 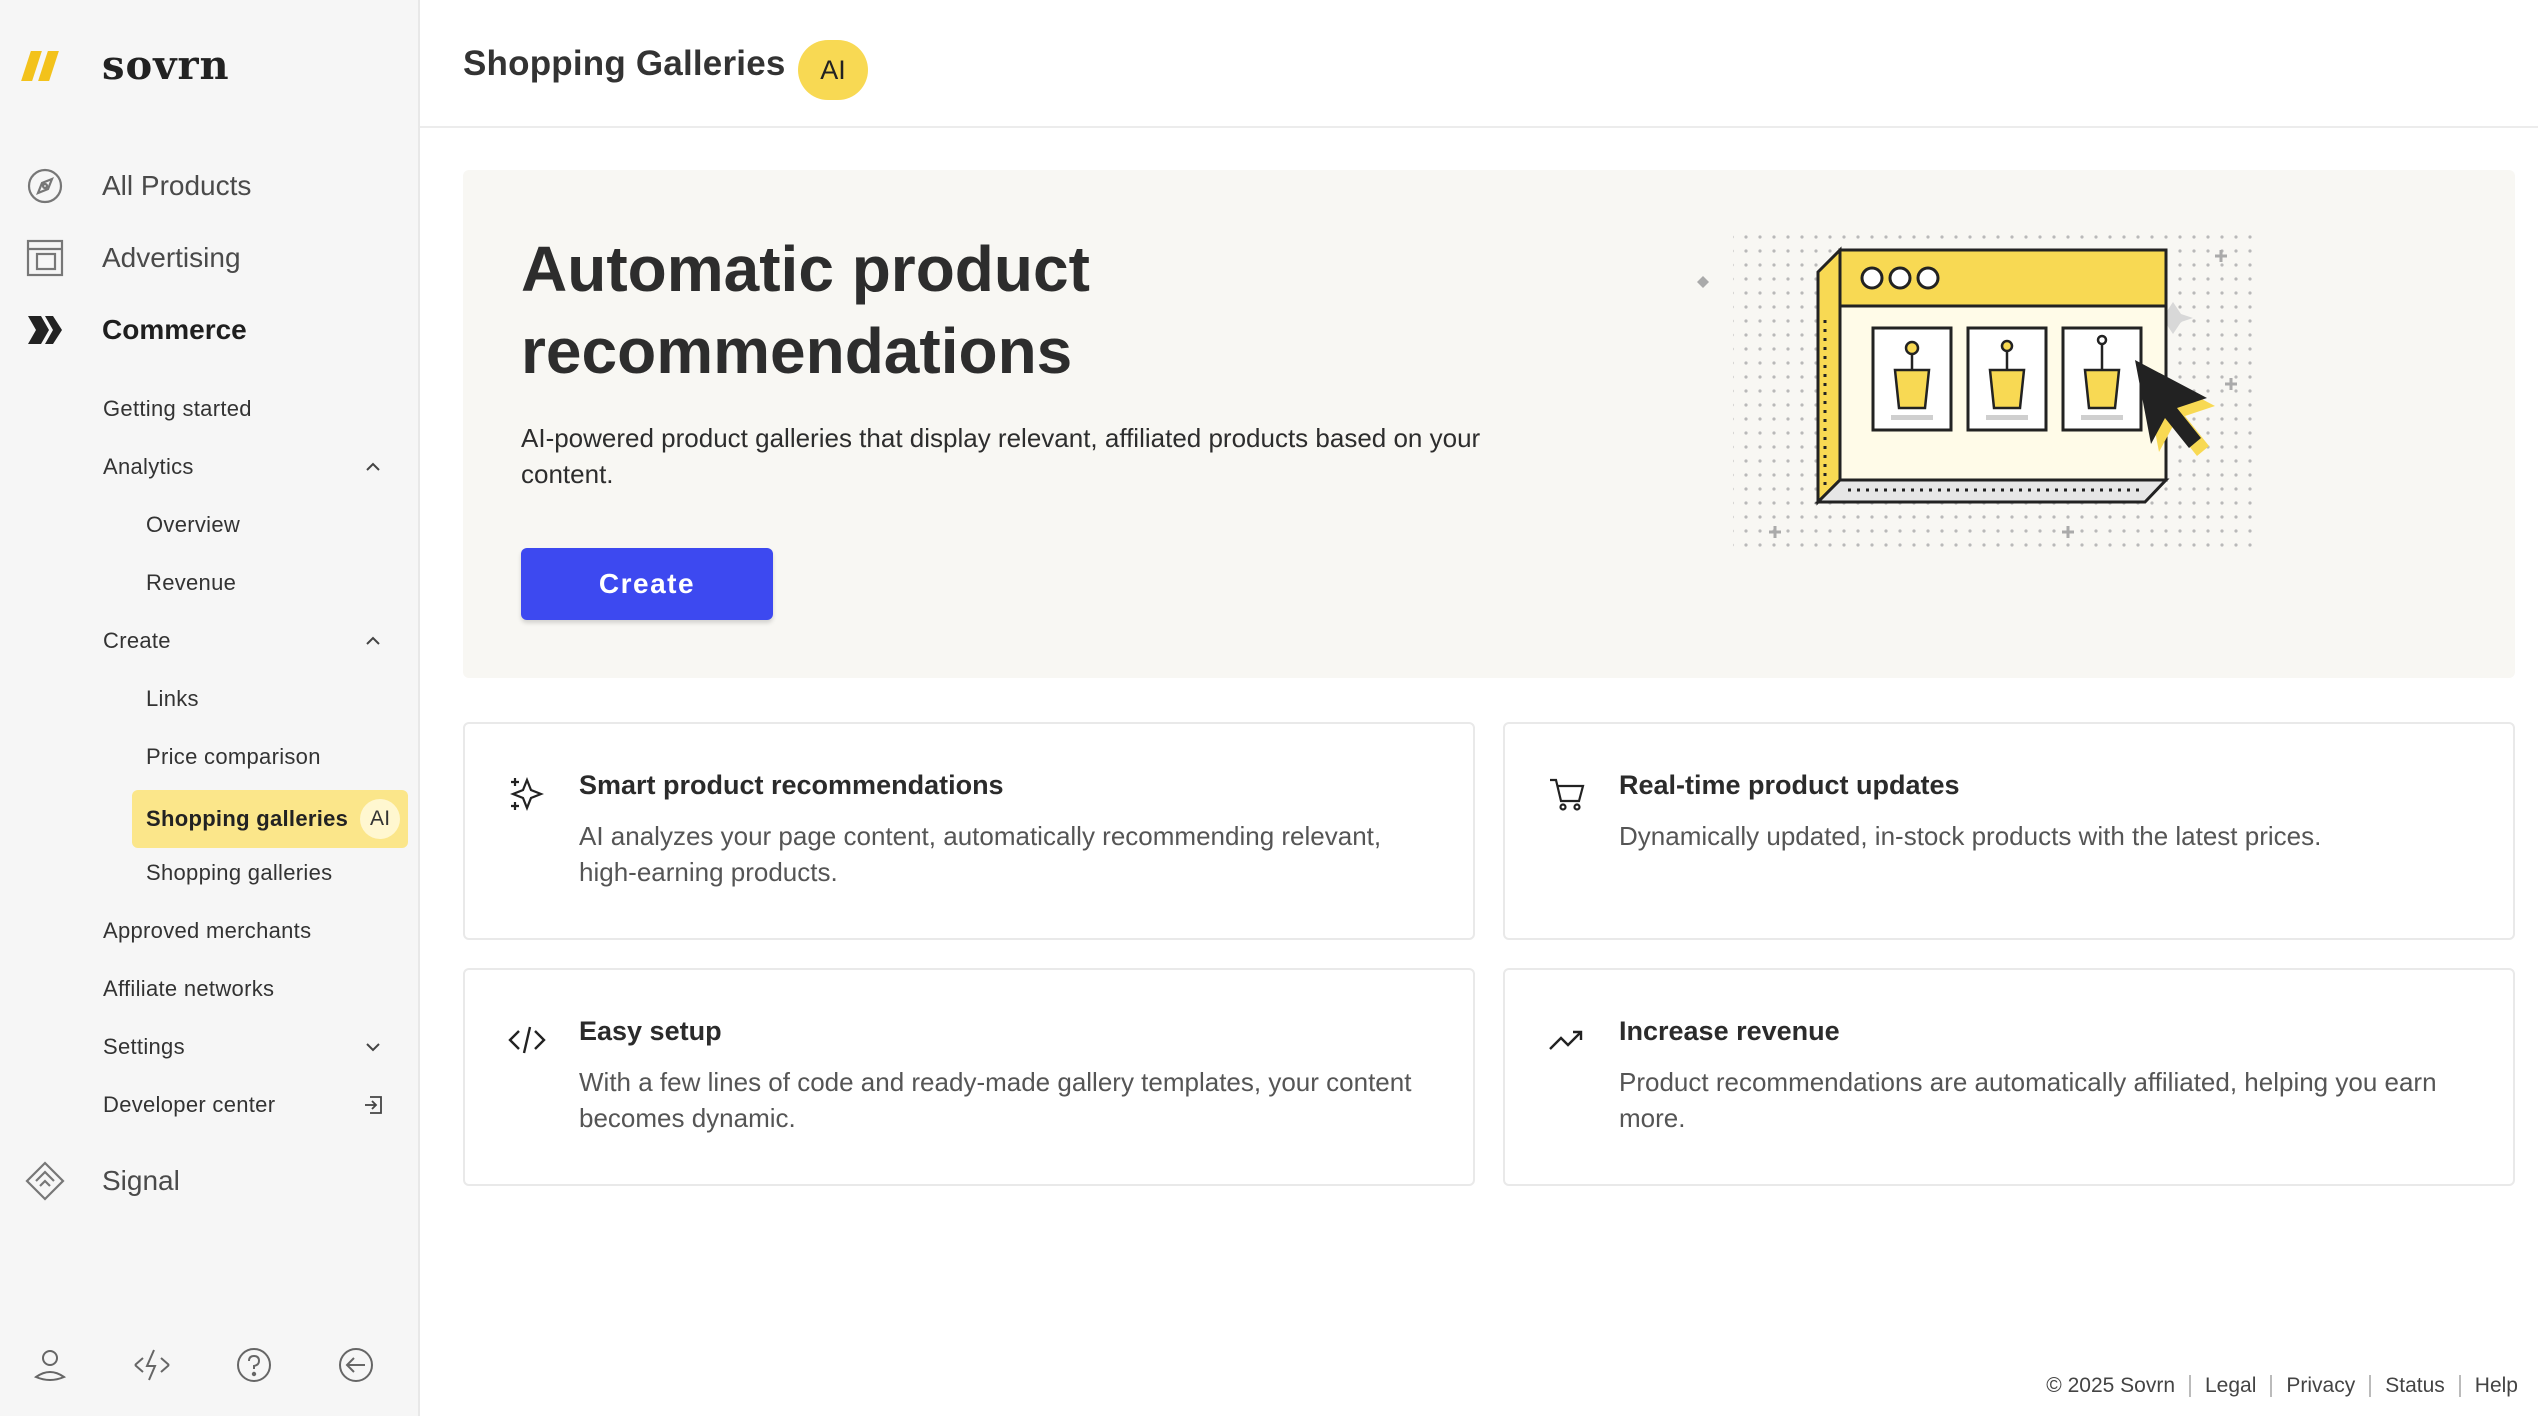 What do you see at coordinates (647, 584) in the screenshot?
I see `create-button: Create` at bounding box center [647, 584].